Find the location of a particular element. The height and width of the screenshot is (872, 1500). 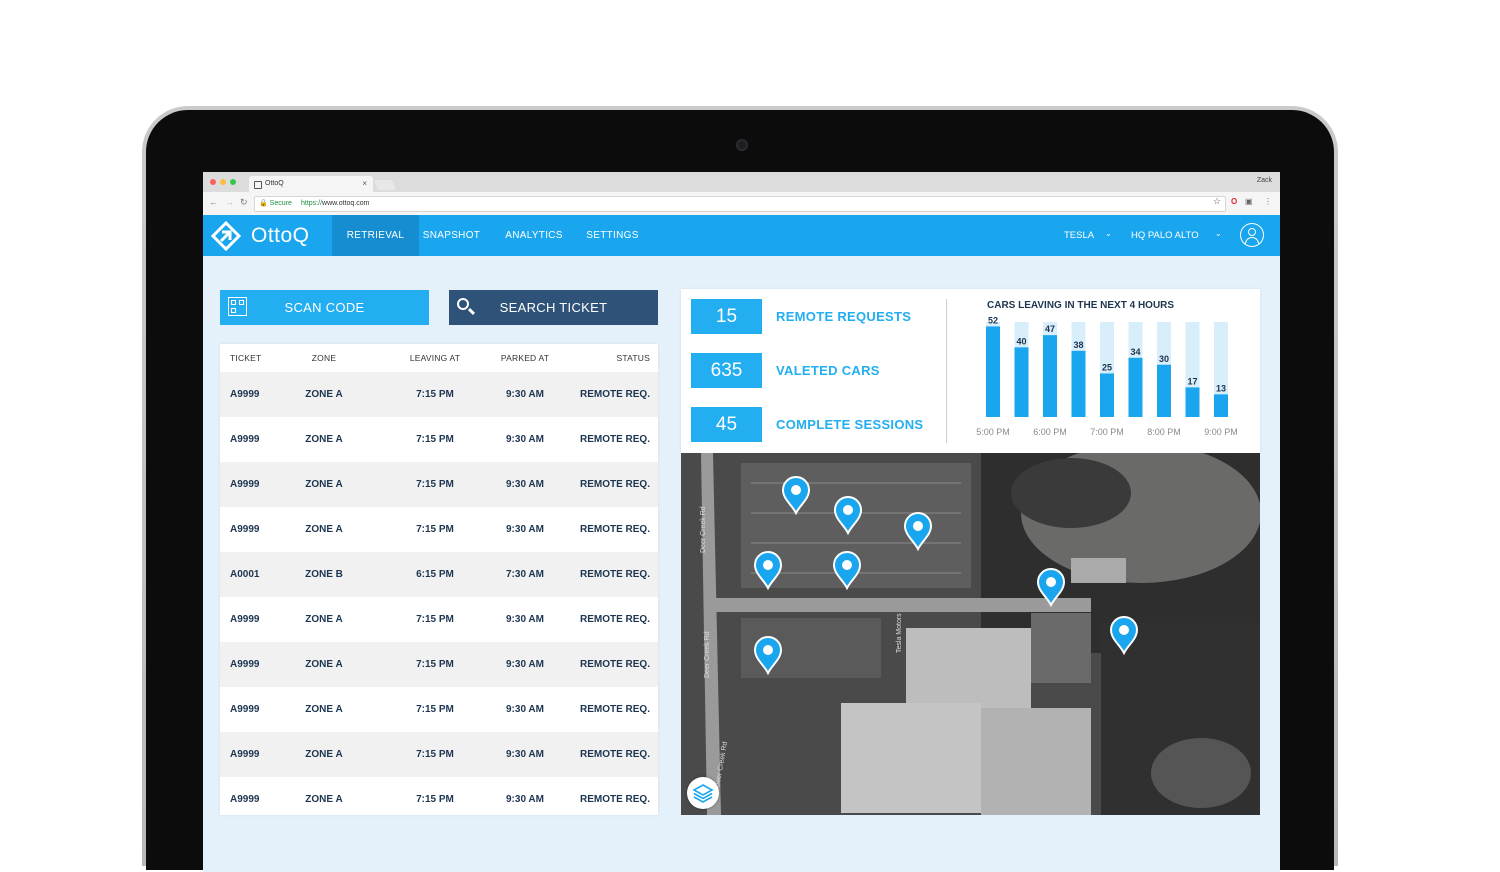

opera-extension-icon: O is located at coordinates (1234, 201).